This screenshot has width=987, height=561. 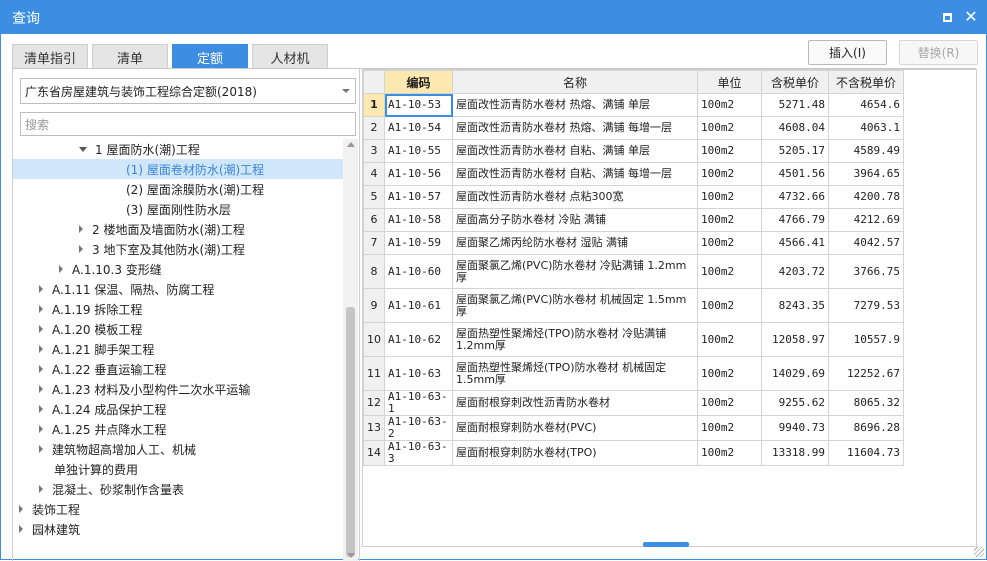 I want to click on cell-code: A1-10-54, so click(x=418, y=128).